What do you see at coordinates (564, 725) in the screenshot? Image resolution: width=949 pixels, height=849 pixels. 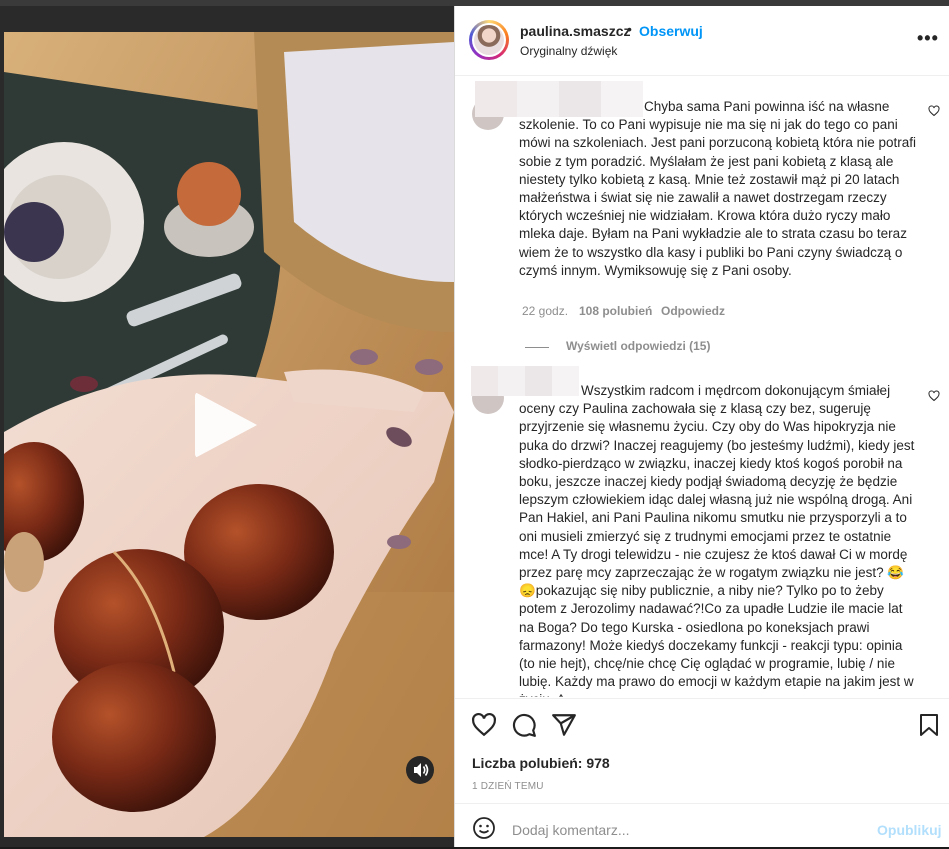 I see `share-icon` at bounding box center [564, 725].